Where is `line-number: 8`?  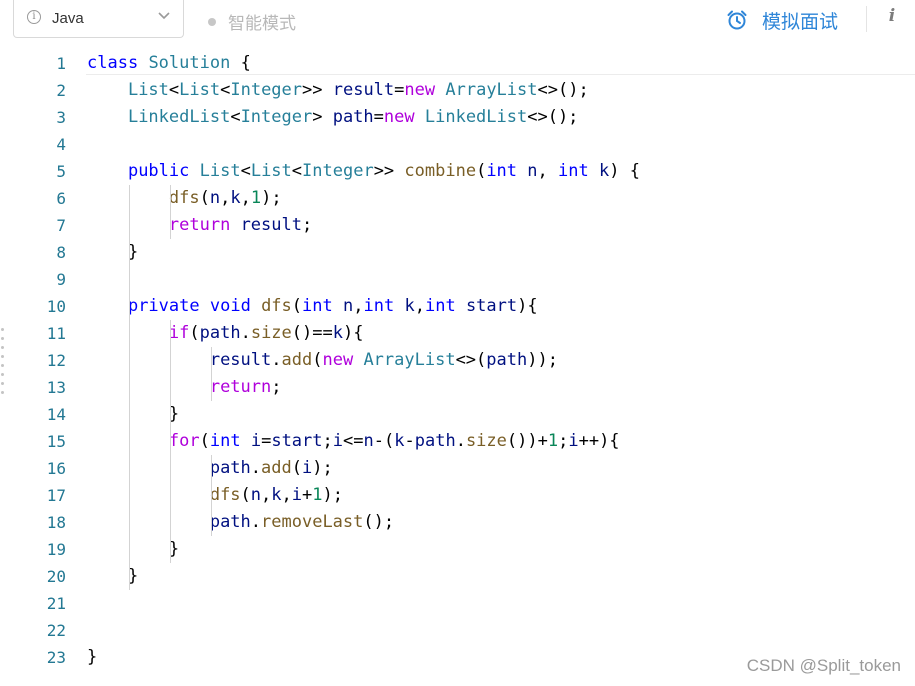
line-number: 8 is located at coordinates (61, 252).